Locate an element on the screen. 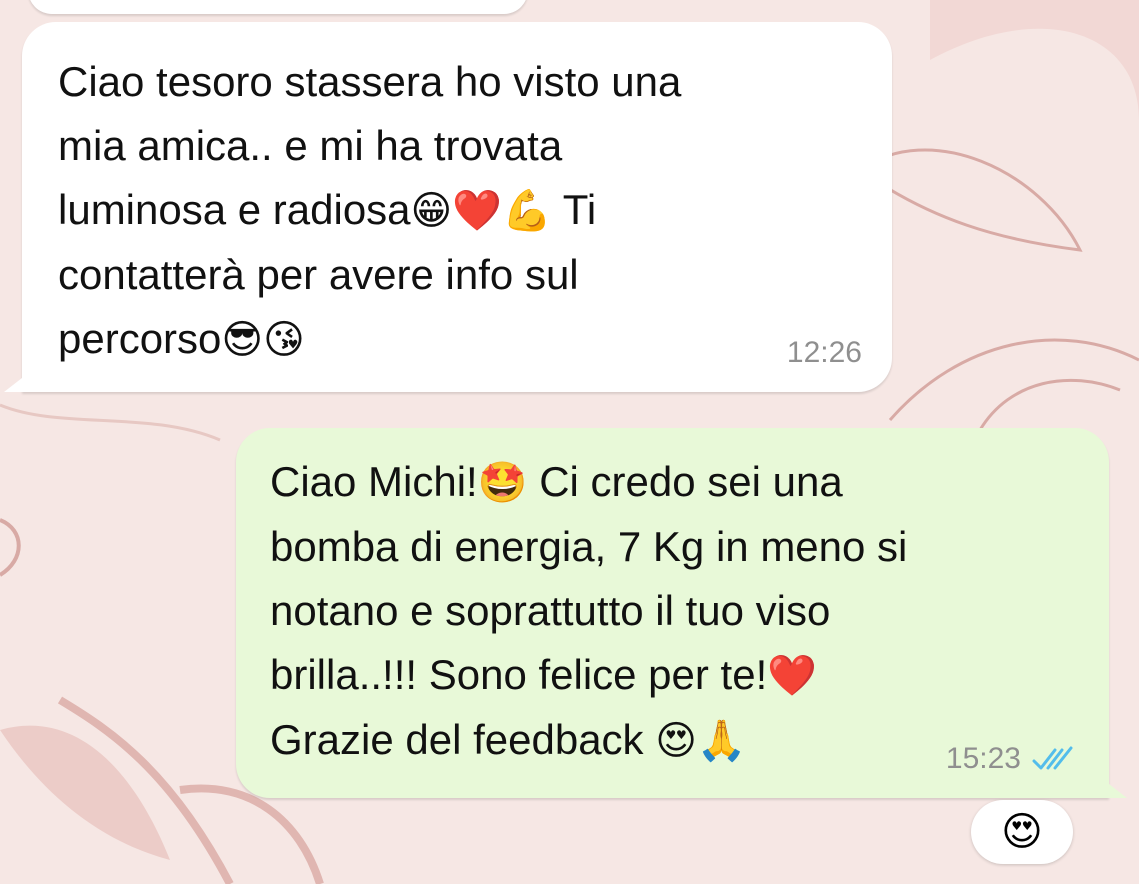 The width and height of the screenshot is (1139, 884). outgoing-message-line: brilla..!!! Sono felice per te!❤️ is located at coordinates (671, 675).